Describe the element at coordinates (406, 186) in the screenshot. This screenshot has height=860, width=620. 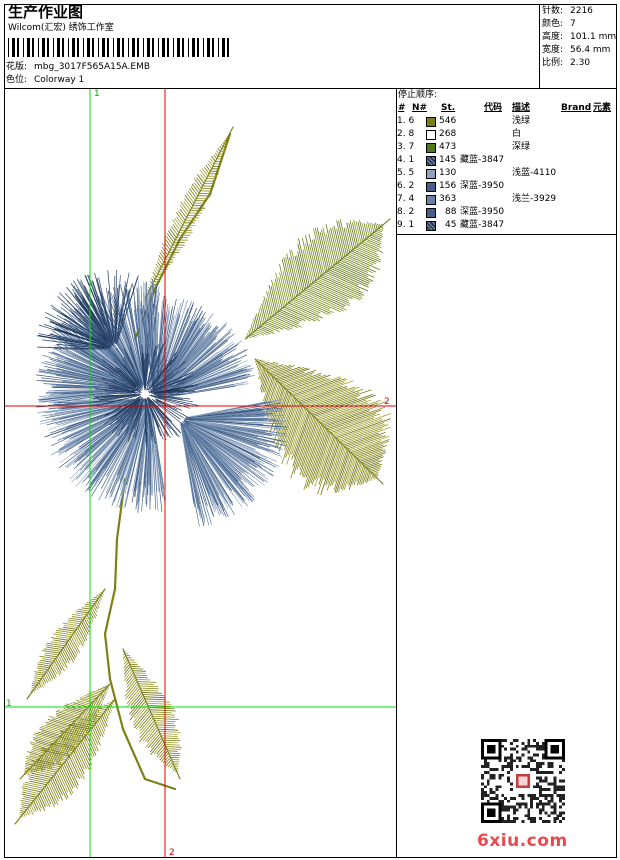
I see `stop-seq: 6. 2` at that location.